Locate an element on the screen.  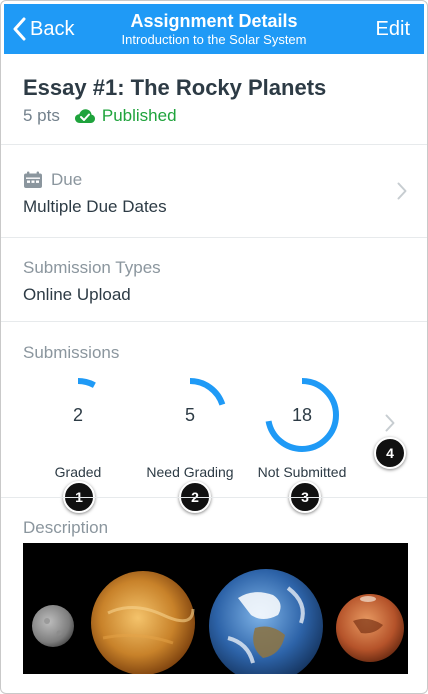
need-grading-ring: 5 is located at coordinates (190, 415).